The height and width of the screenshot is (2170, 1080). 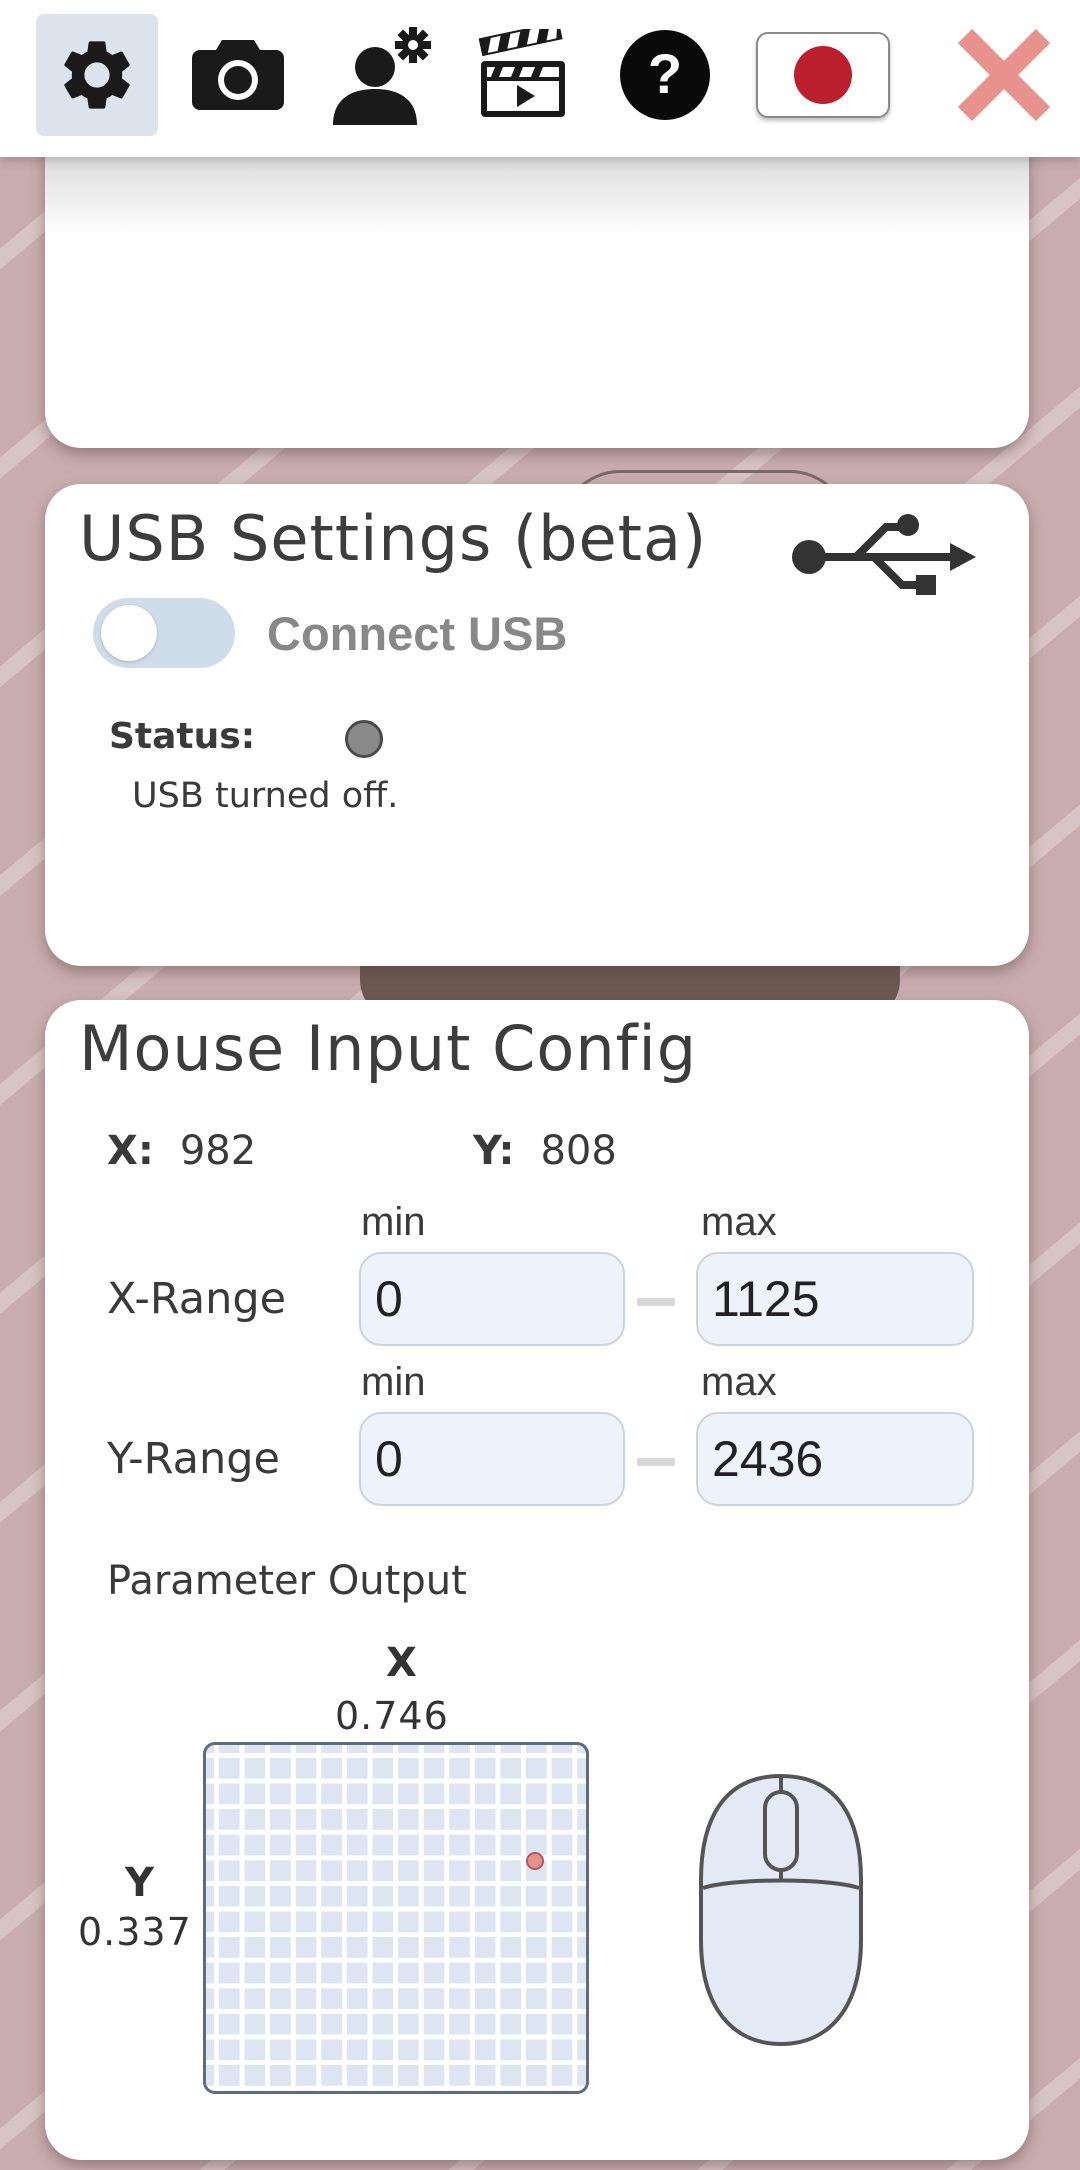 What do you see at coordinates (197, 1299) in the screenshot?
I see `x-range-label: X-Range` at bounding box center [197, 1299].